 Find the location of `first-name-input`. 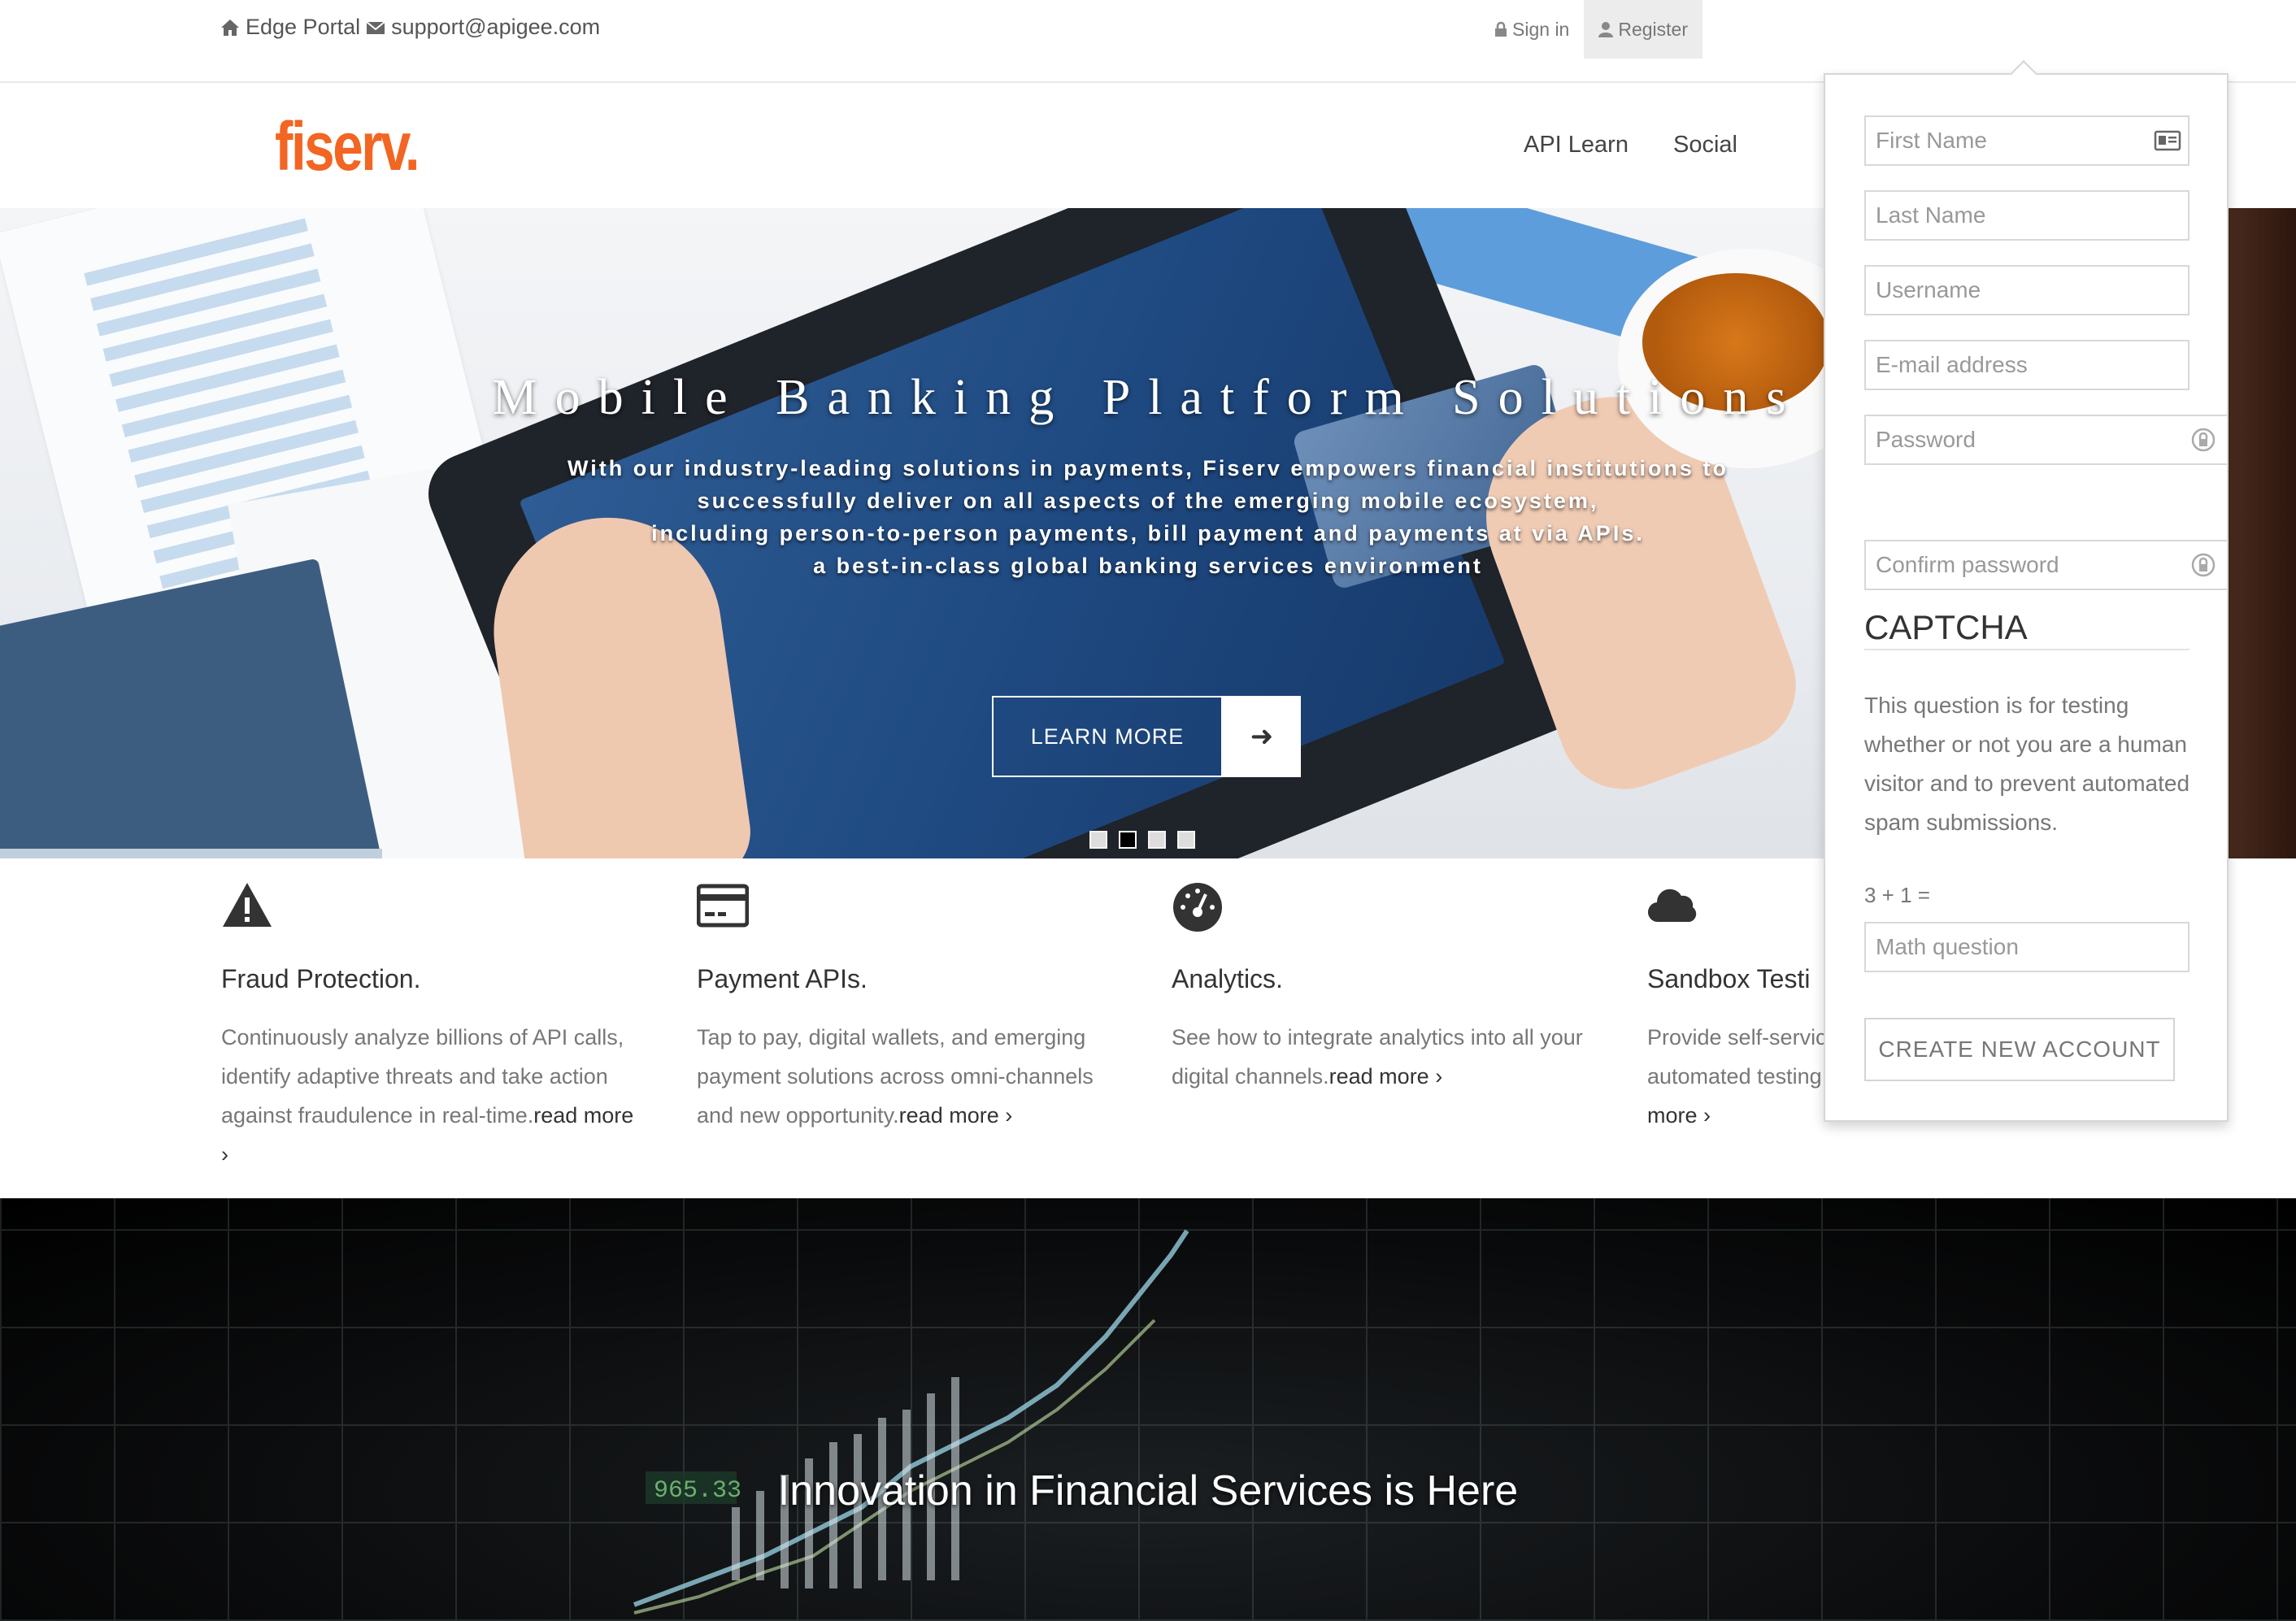

first-name-input is located at coordinates (2027, 140).